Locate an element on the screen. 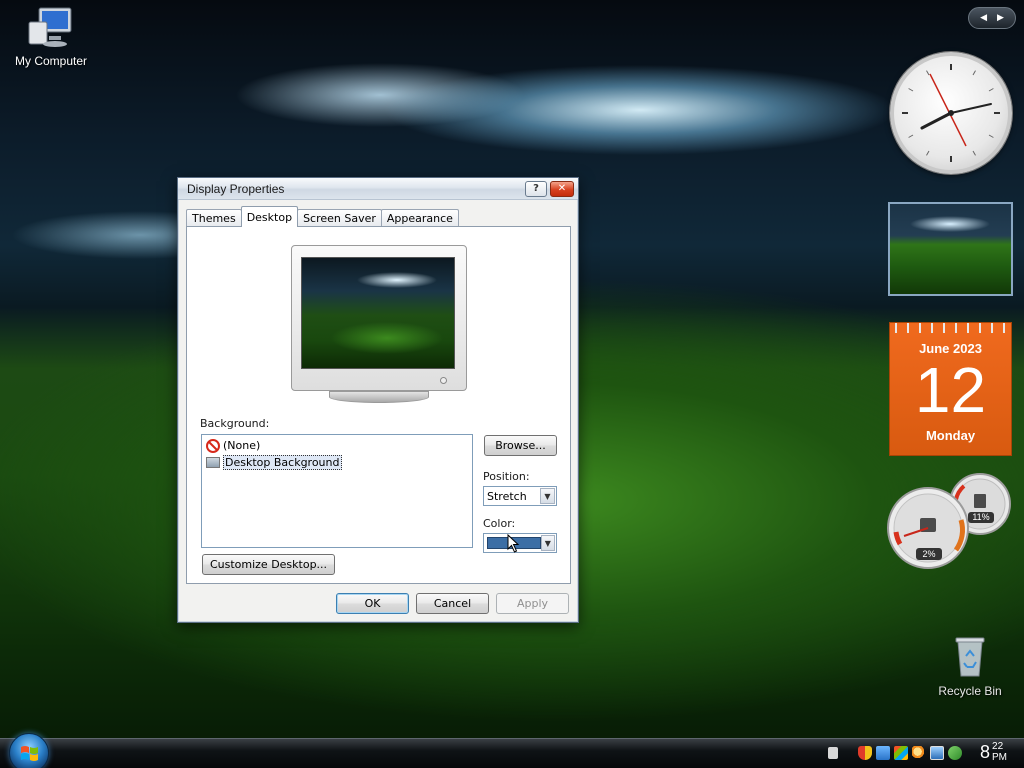  tab-appearance: Appearance is located at coordinates (419, 218).